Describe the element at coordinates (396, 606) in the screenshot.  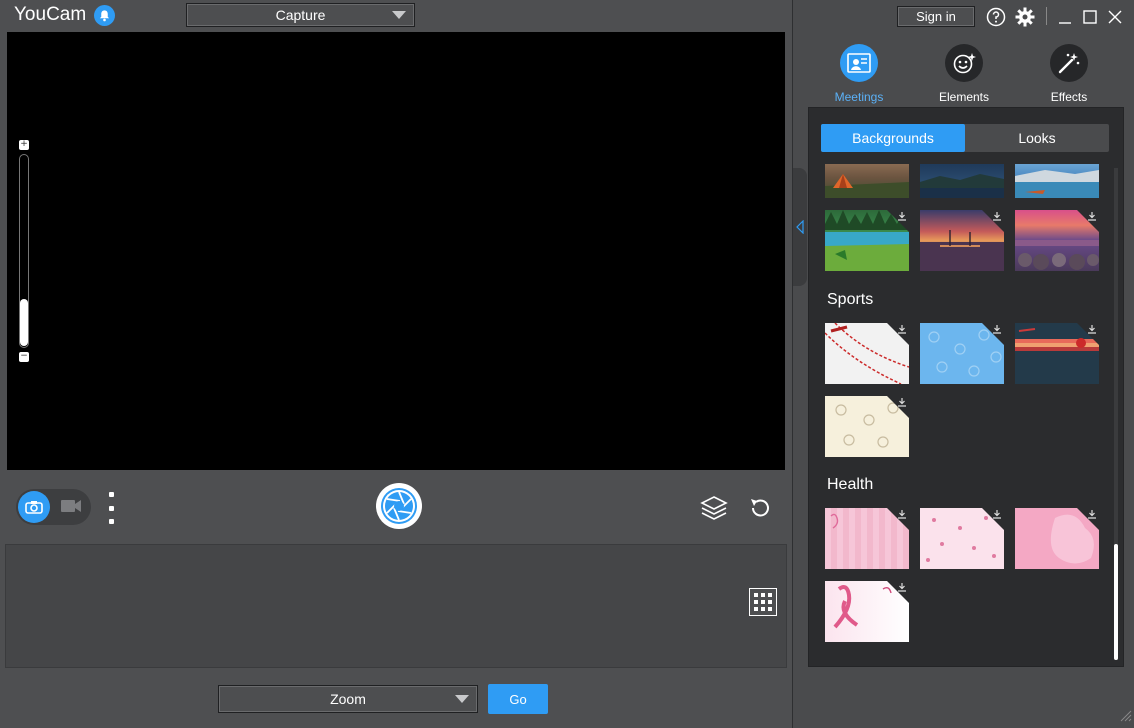
I see `media-gallery` at that location.